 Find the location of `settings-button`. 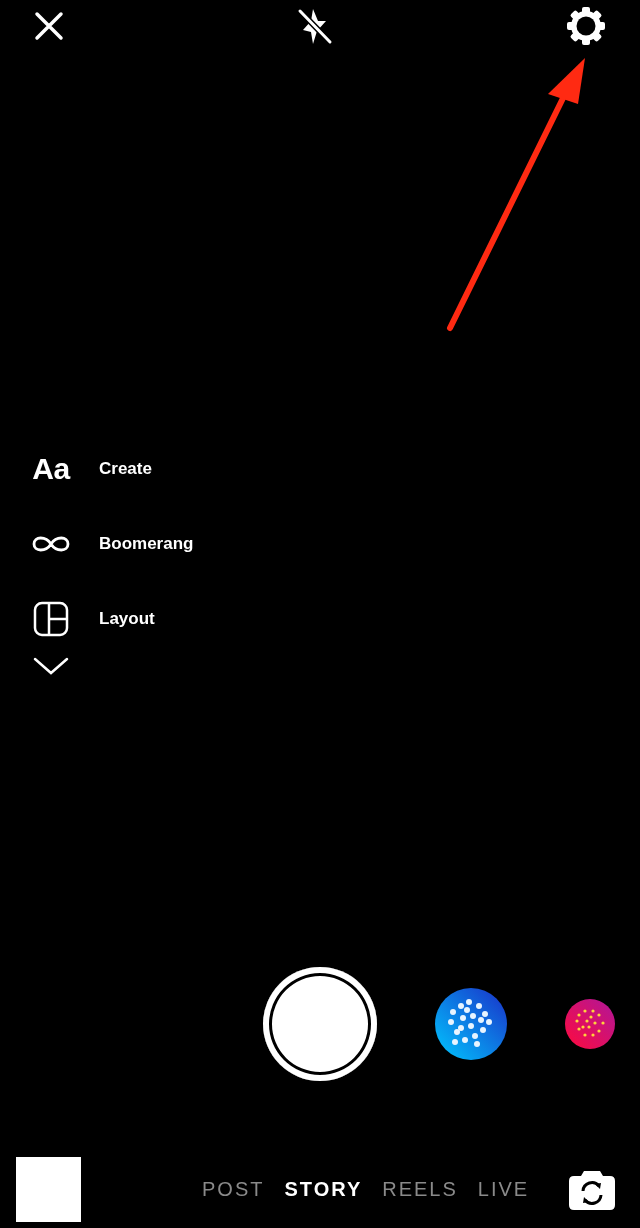

settings-button is located at coordinates (586, 26).